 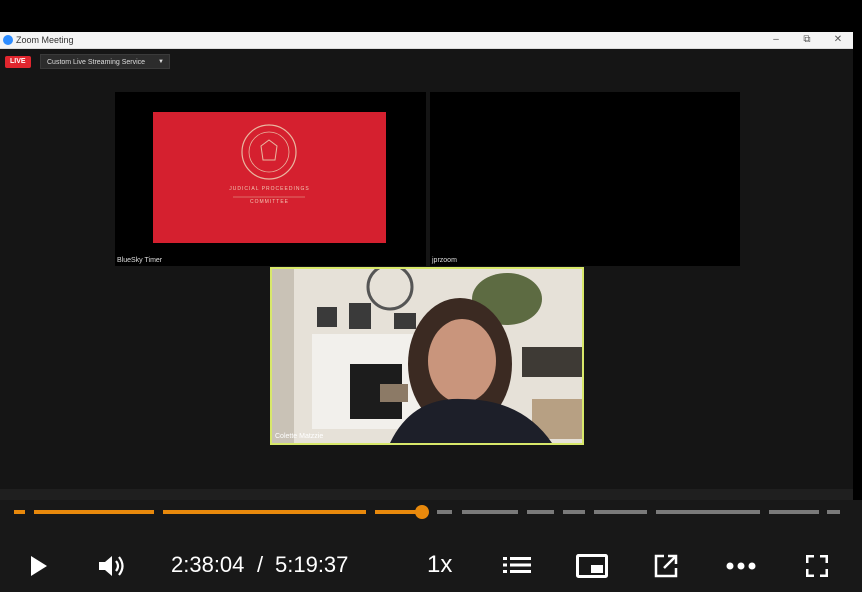 I want to click on committee-slide: JUDICIAL PROCEEDINGS COMMITTEE, so click(x=269, y=177).